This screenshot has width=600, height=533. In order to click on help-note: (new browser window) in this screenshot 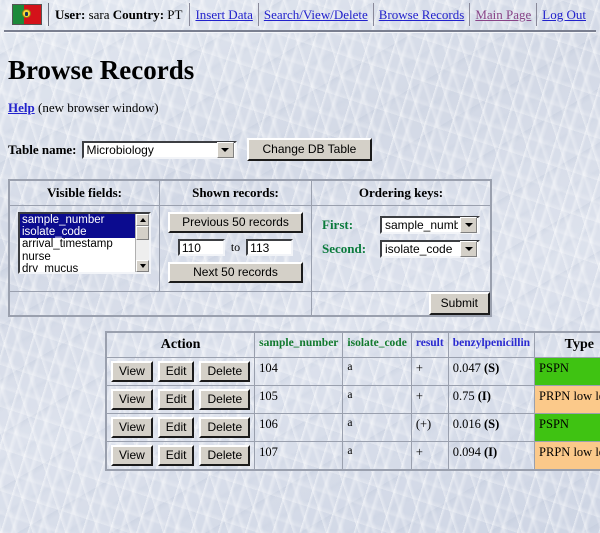, I will do `click(98, 107)`.